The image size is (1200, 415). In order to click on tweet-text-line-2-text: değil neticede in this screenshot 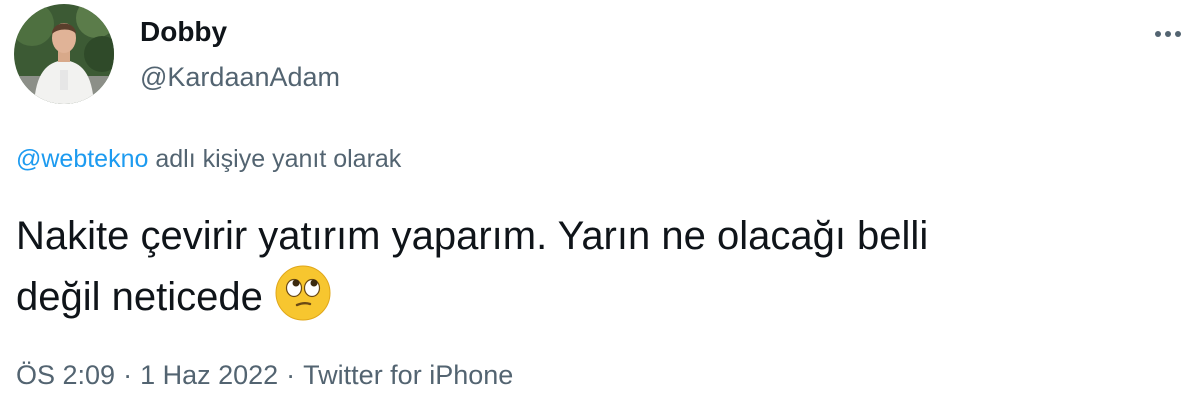, I will do `click(139, 297)`.